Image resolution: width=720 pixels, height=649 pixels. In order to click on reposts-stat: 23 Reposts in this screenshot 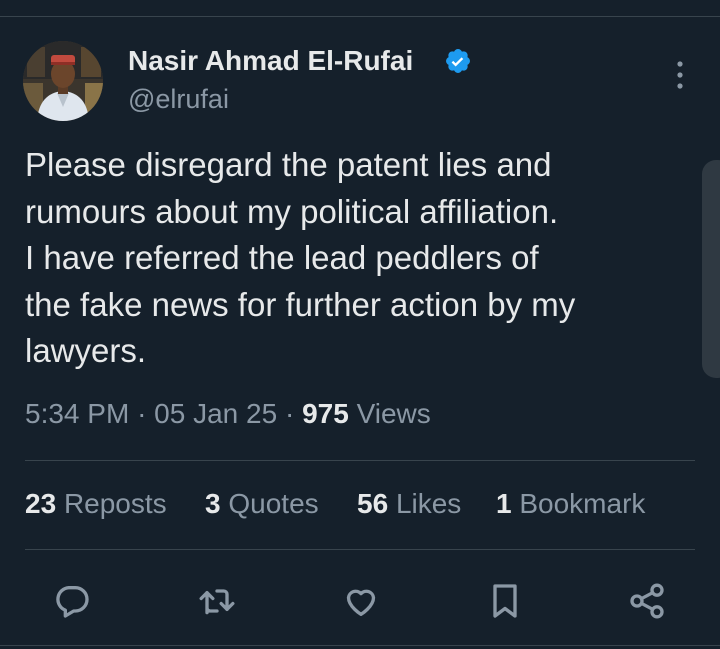, I will do `click(96, 504)`.